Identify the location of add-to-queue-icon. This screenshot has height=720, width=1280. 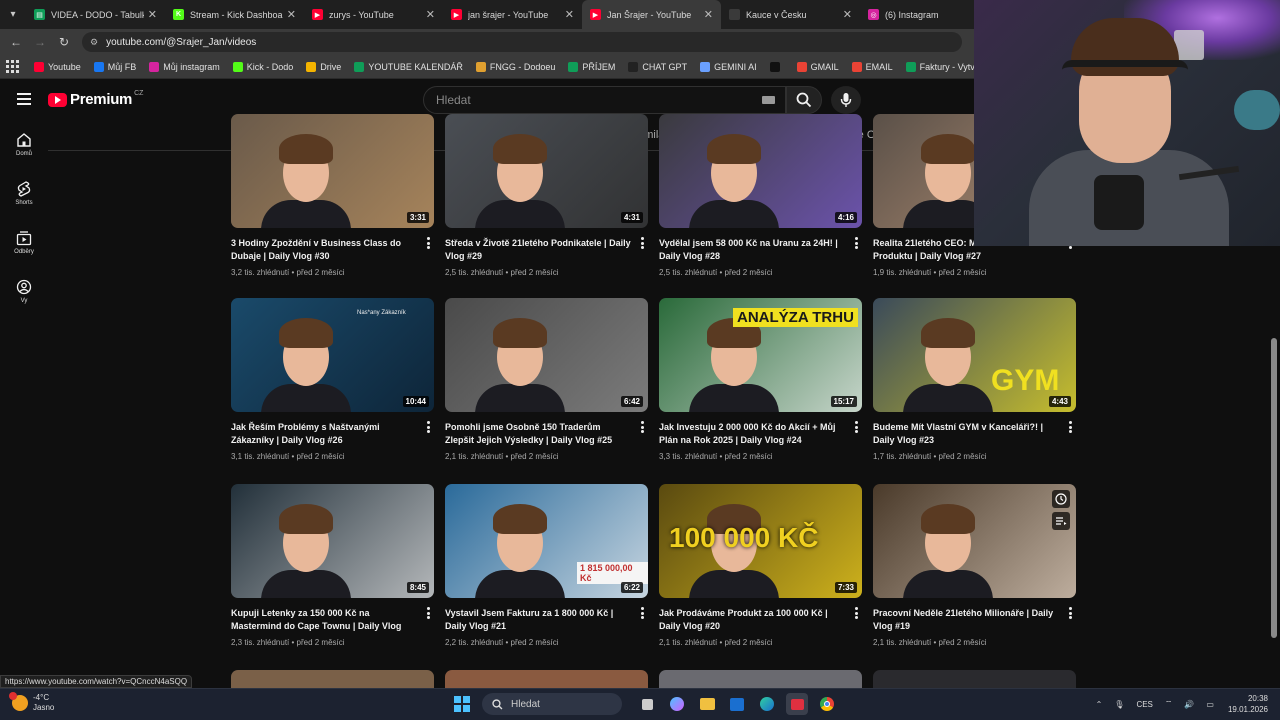
(1061, 521).